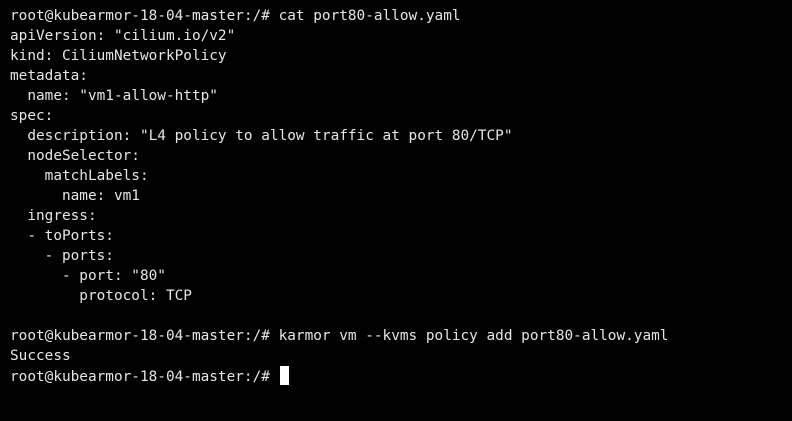 The height and width of the screenshot is (421, 792). I want to click on terminal-prompt: root@kubearmor-18-04-master:/#, so click(144, 377).